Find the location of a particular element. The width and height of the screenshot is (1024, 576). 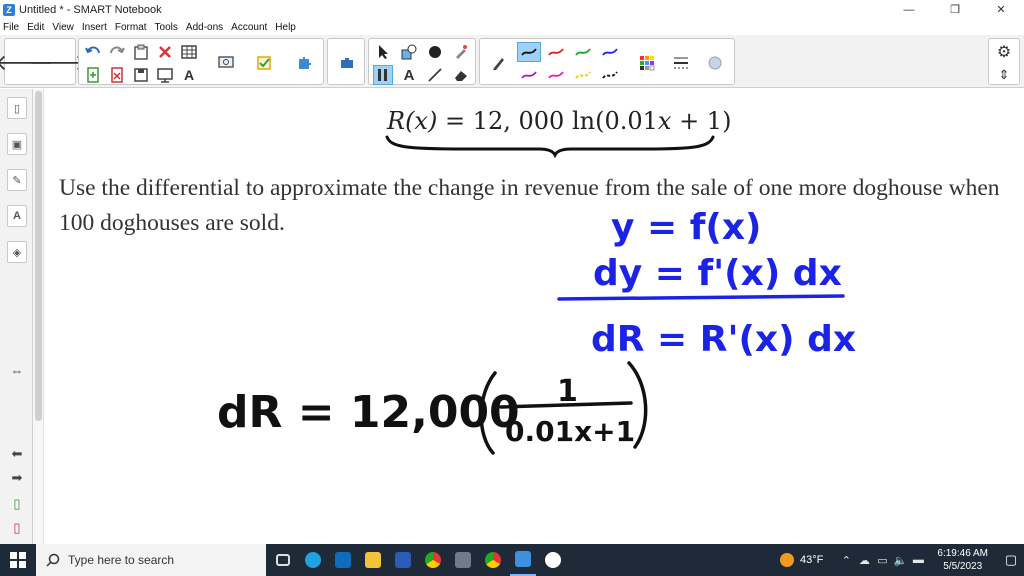

pen-color-purple is located at coordinates (529, 75).